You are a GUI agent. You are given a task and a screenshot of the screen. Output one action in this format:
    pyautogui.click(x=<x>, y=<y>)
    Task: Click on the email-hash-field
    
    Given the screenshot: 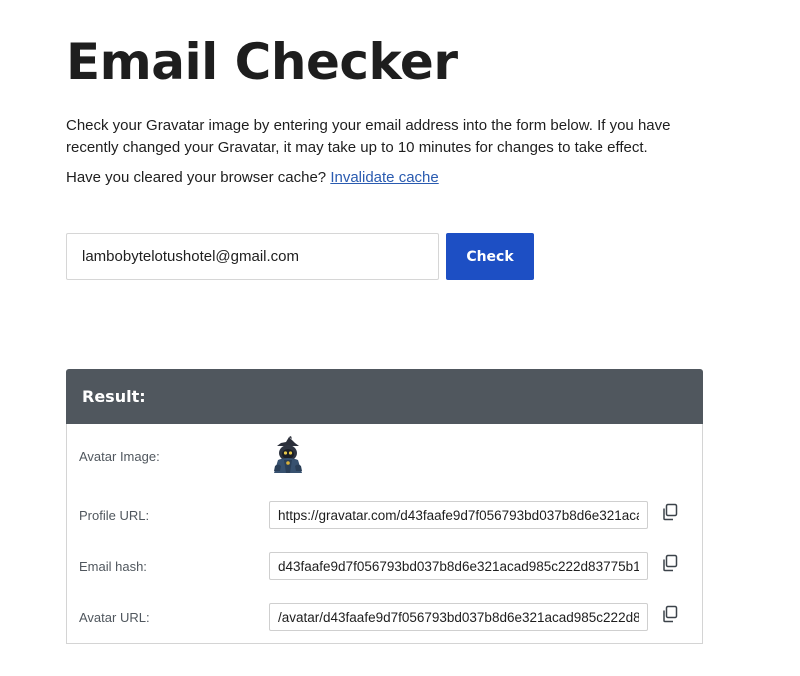 What is the action you would take?
    pyautogui.click(x=458, y=566)
    